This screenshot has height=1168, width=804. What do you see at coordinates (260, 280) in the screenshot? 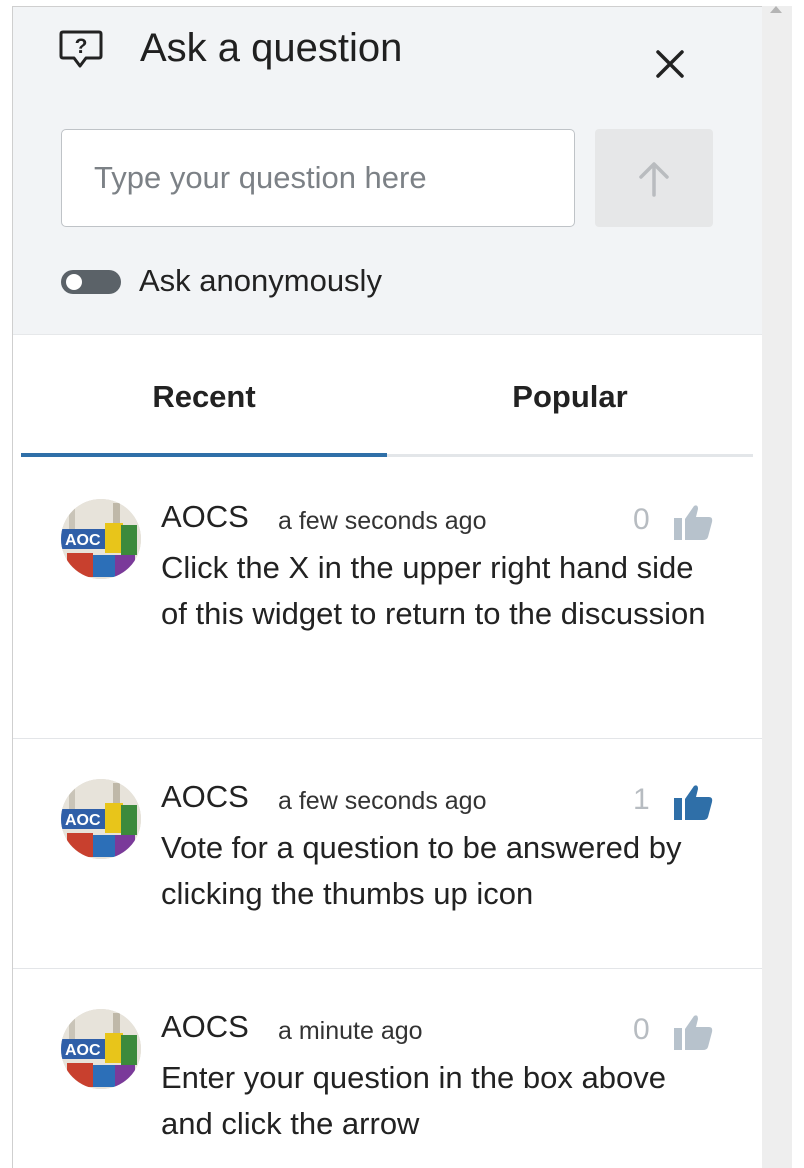
I see `ask-anonymously-label: Ask anonymously` at bounding box center [260, 280].